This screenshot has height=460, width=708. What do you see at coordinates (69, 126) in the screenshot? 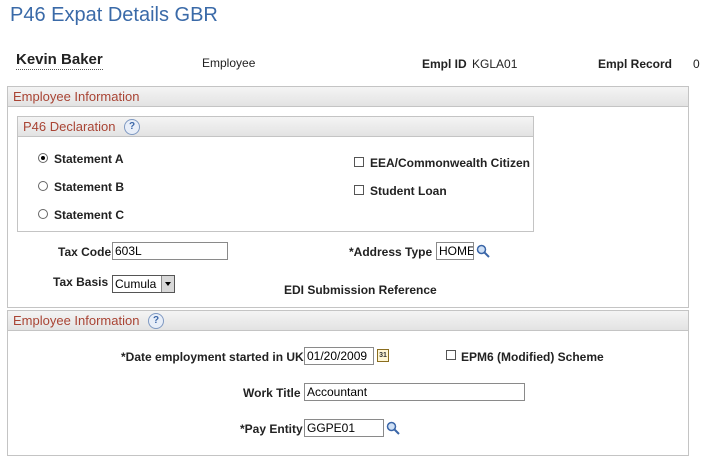
I see `group-header-label: P46 Declaration` at bounding box center [69, 126].